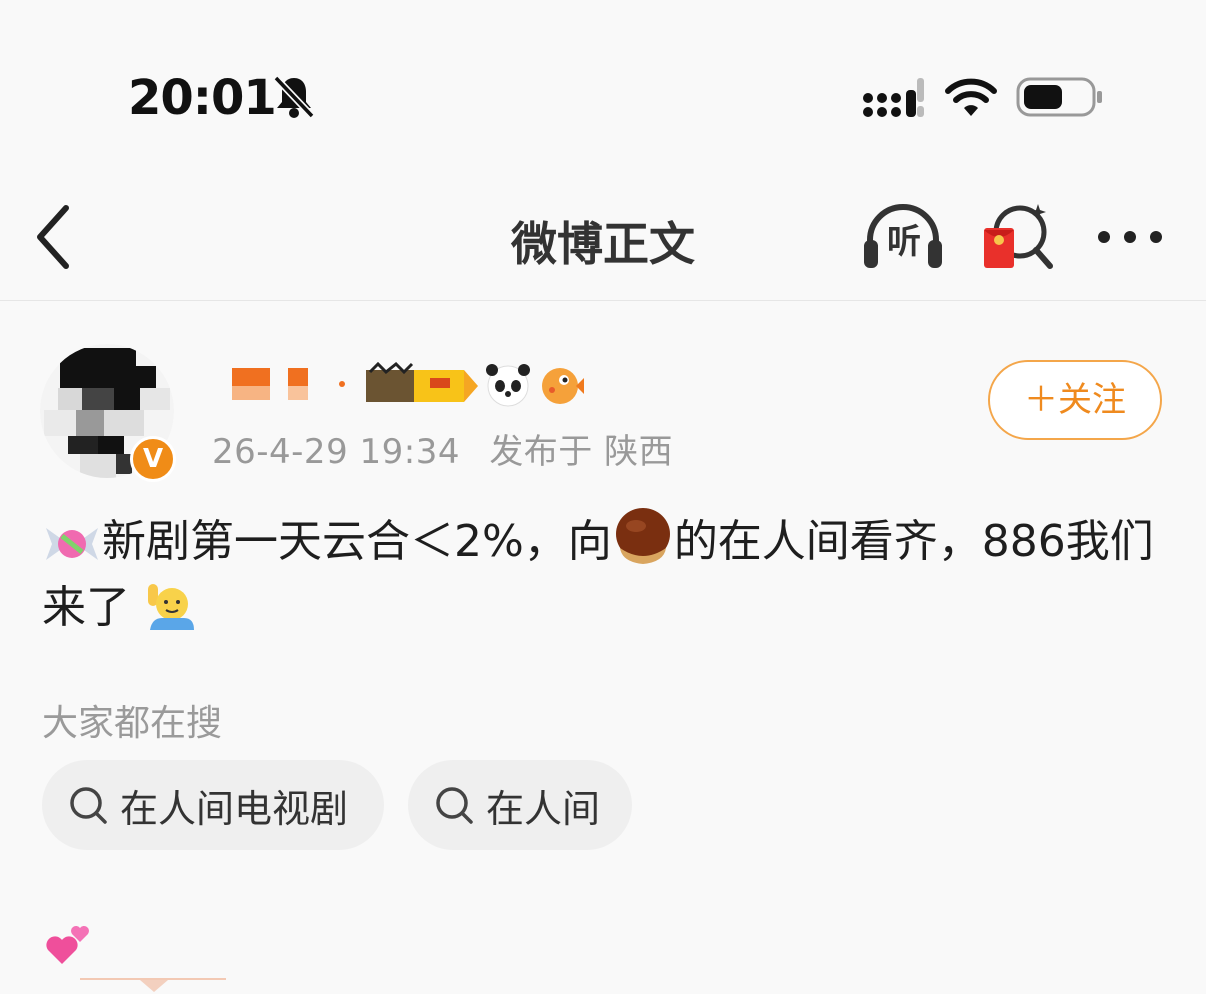  I want to click on search-chip: 在人间, so click(520, 805).